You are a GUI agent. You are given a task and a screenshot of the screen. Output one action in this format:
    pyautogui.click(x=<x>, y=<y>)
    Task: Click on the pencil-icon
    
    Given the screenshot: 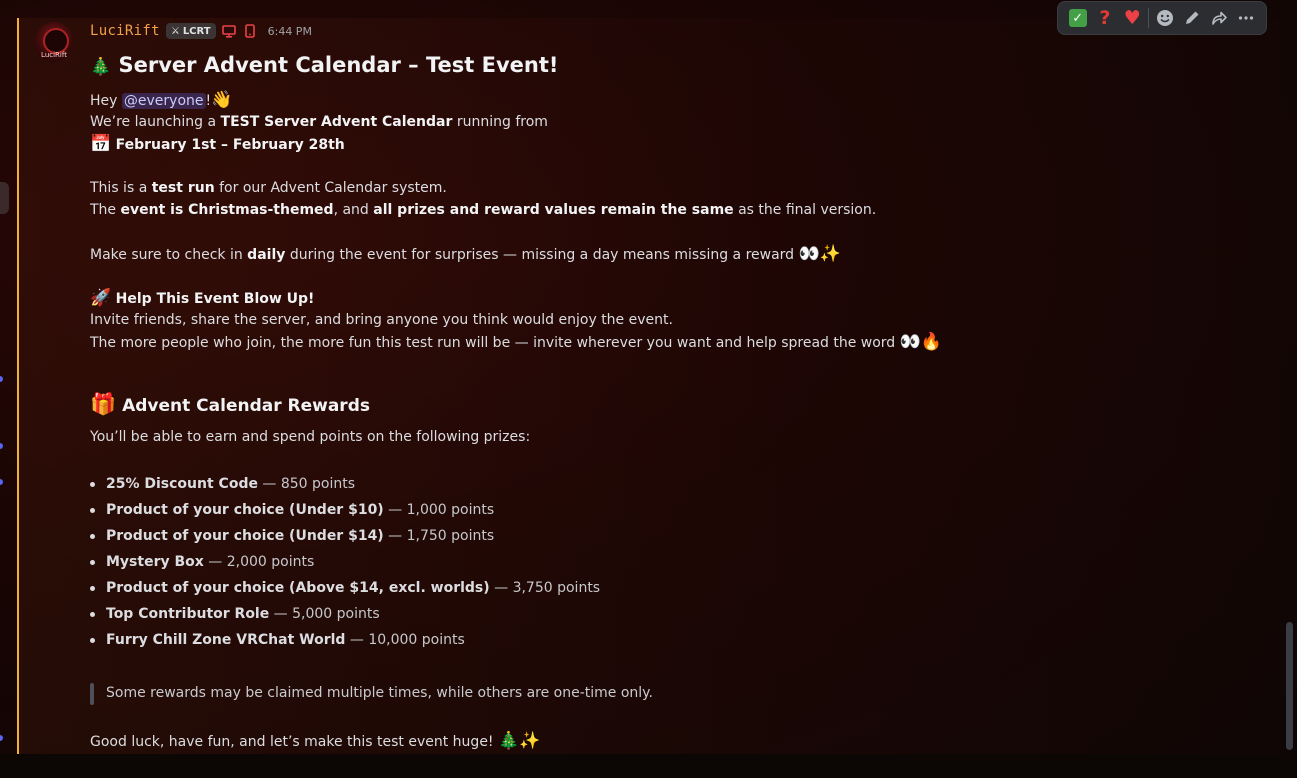 What is the action you would take?
    pyautogui.click(x=1192, y=17)
    